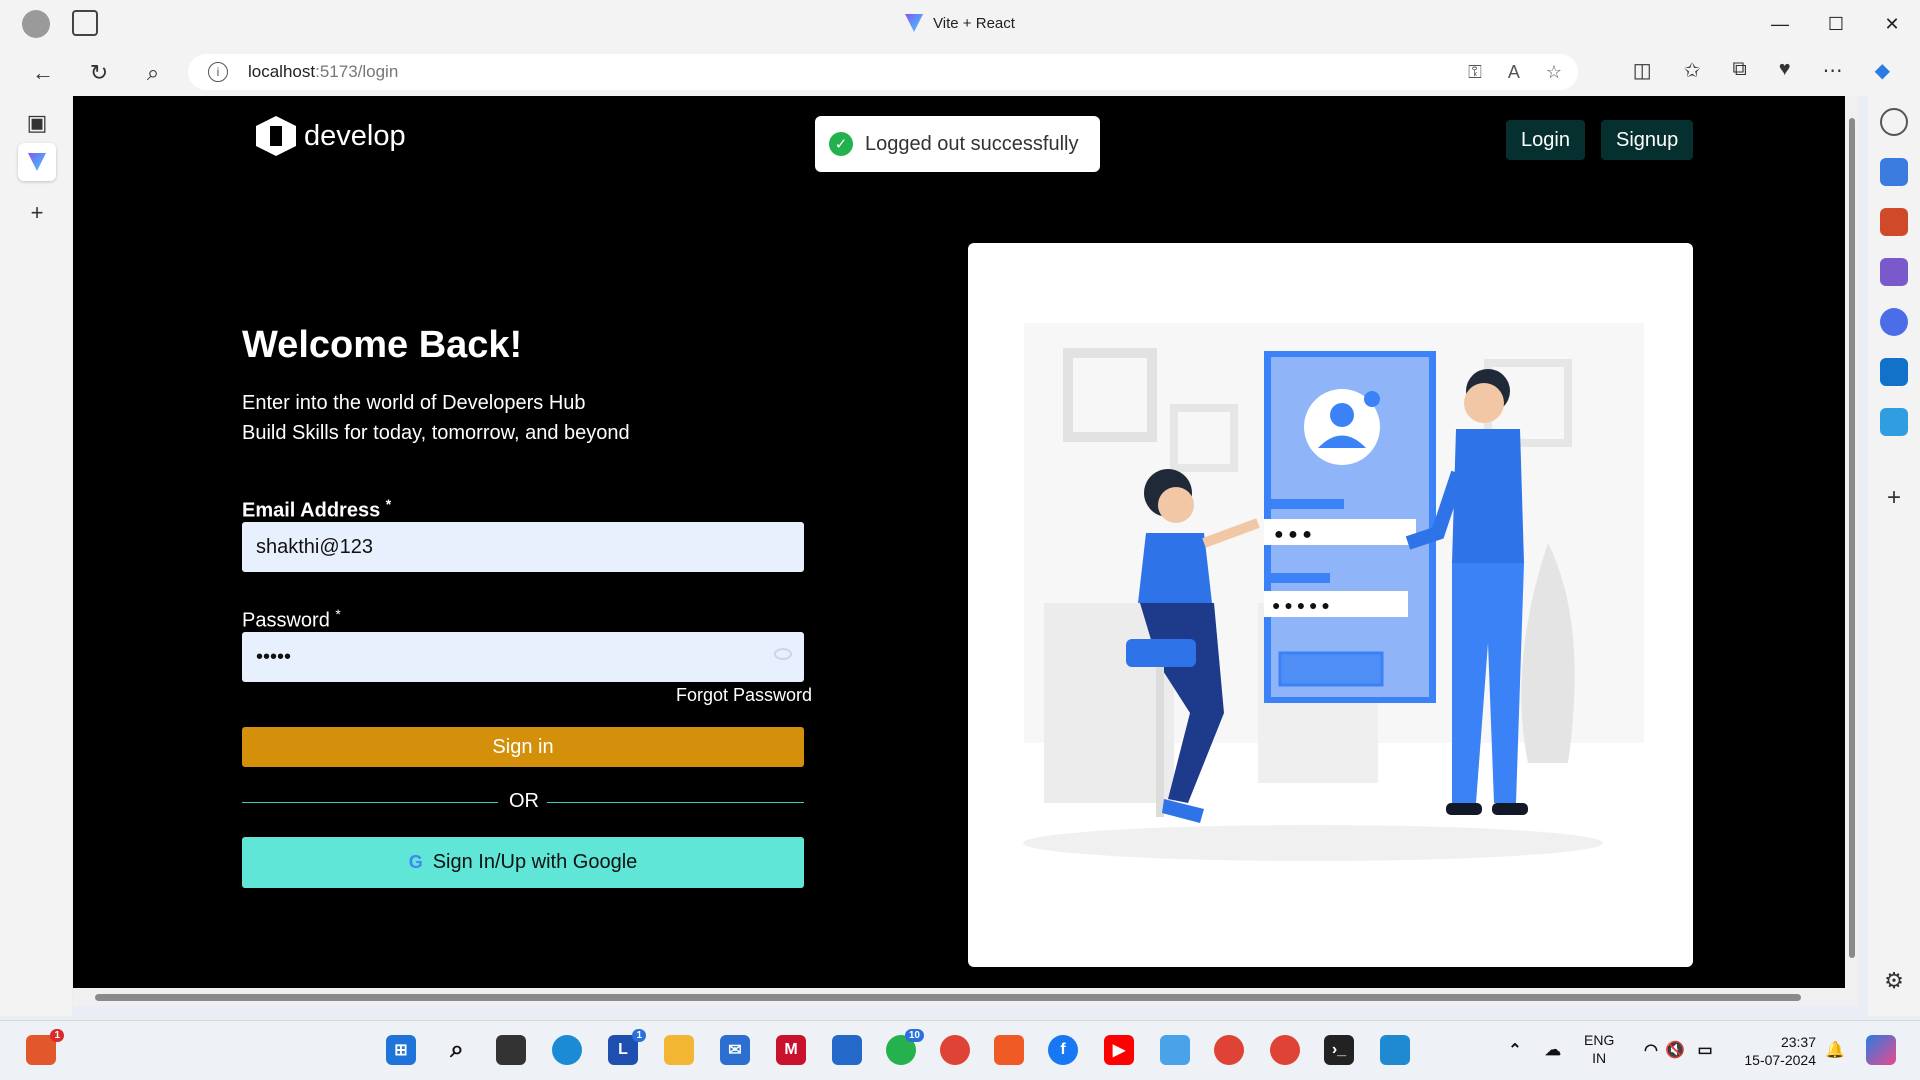 This screenshot has height=1080, width=1920. Describe the element at coordinates (1785, 70) in the screenshot. I see `browser-essentials-icon: ♥` at that location.